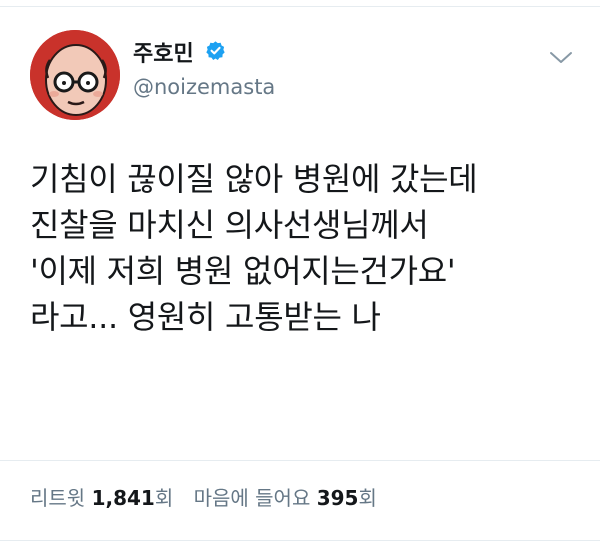  I want to click on chevron-down-icon, so click(561, 58).